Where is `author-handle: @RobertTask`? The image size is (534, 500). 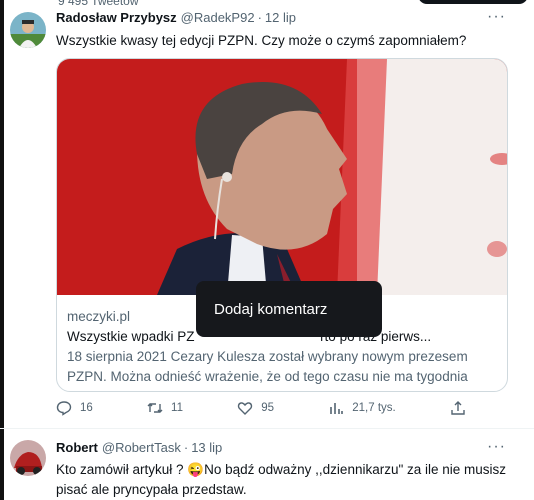 author-handle: @RobertTask is located at coordinates (141, 447).